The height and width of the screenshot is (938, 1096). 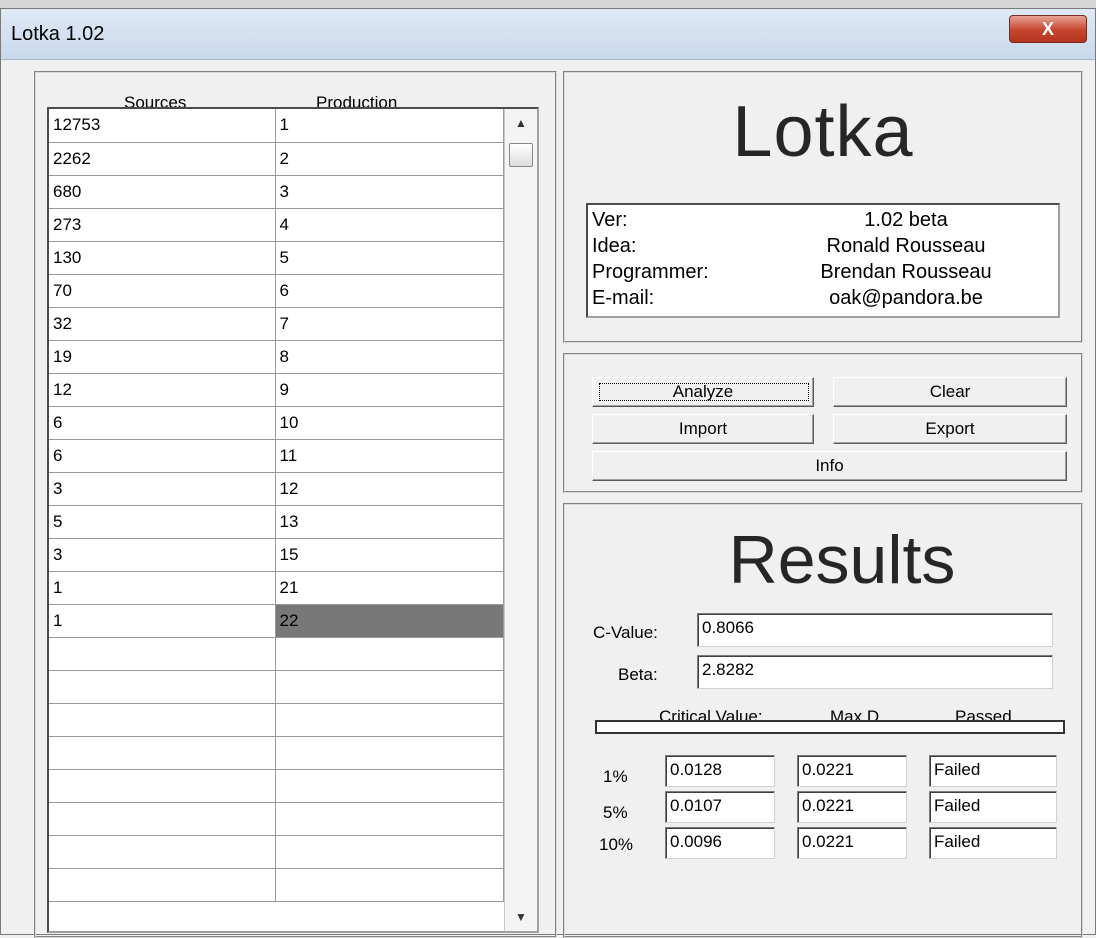 What do you see at coordinates (521, 155) in the screenshot?
I see `scroll-thumb` at bounding box center [521, 155].